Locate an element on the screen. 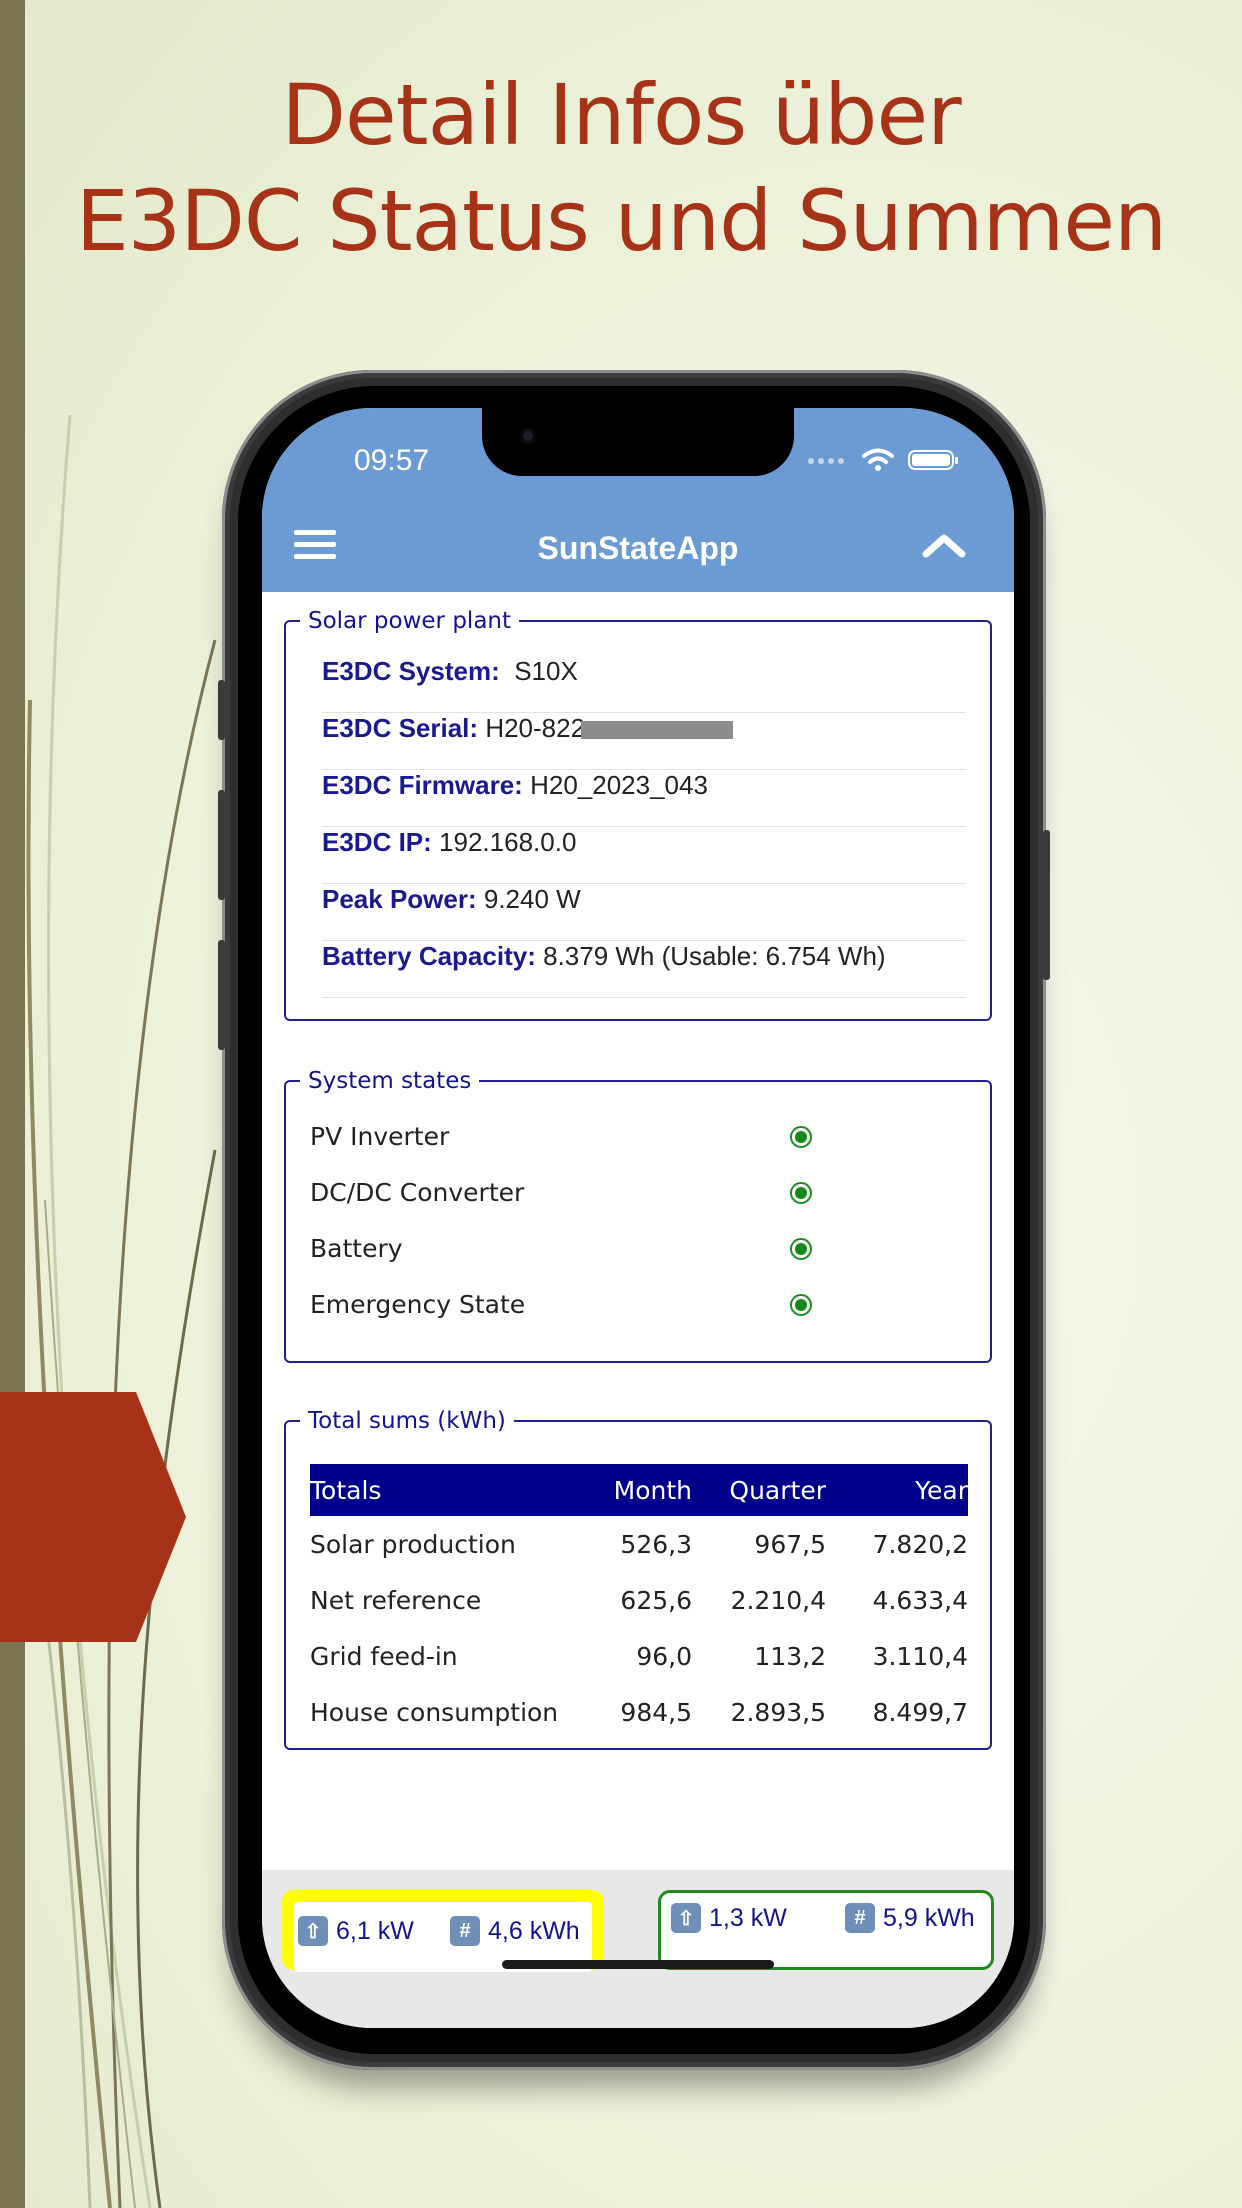  decorative-grass-lines is located at coordinates (120, 1311).